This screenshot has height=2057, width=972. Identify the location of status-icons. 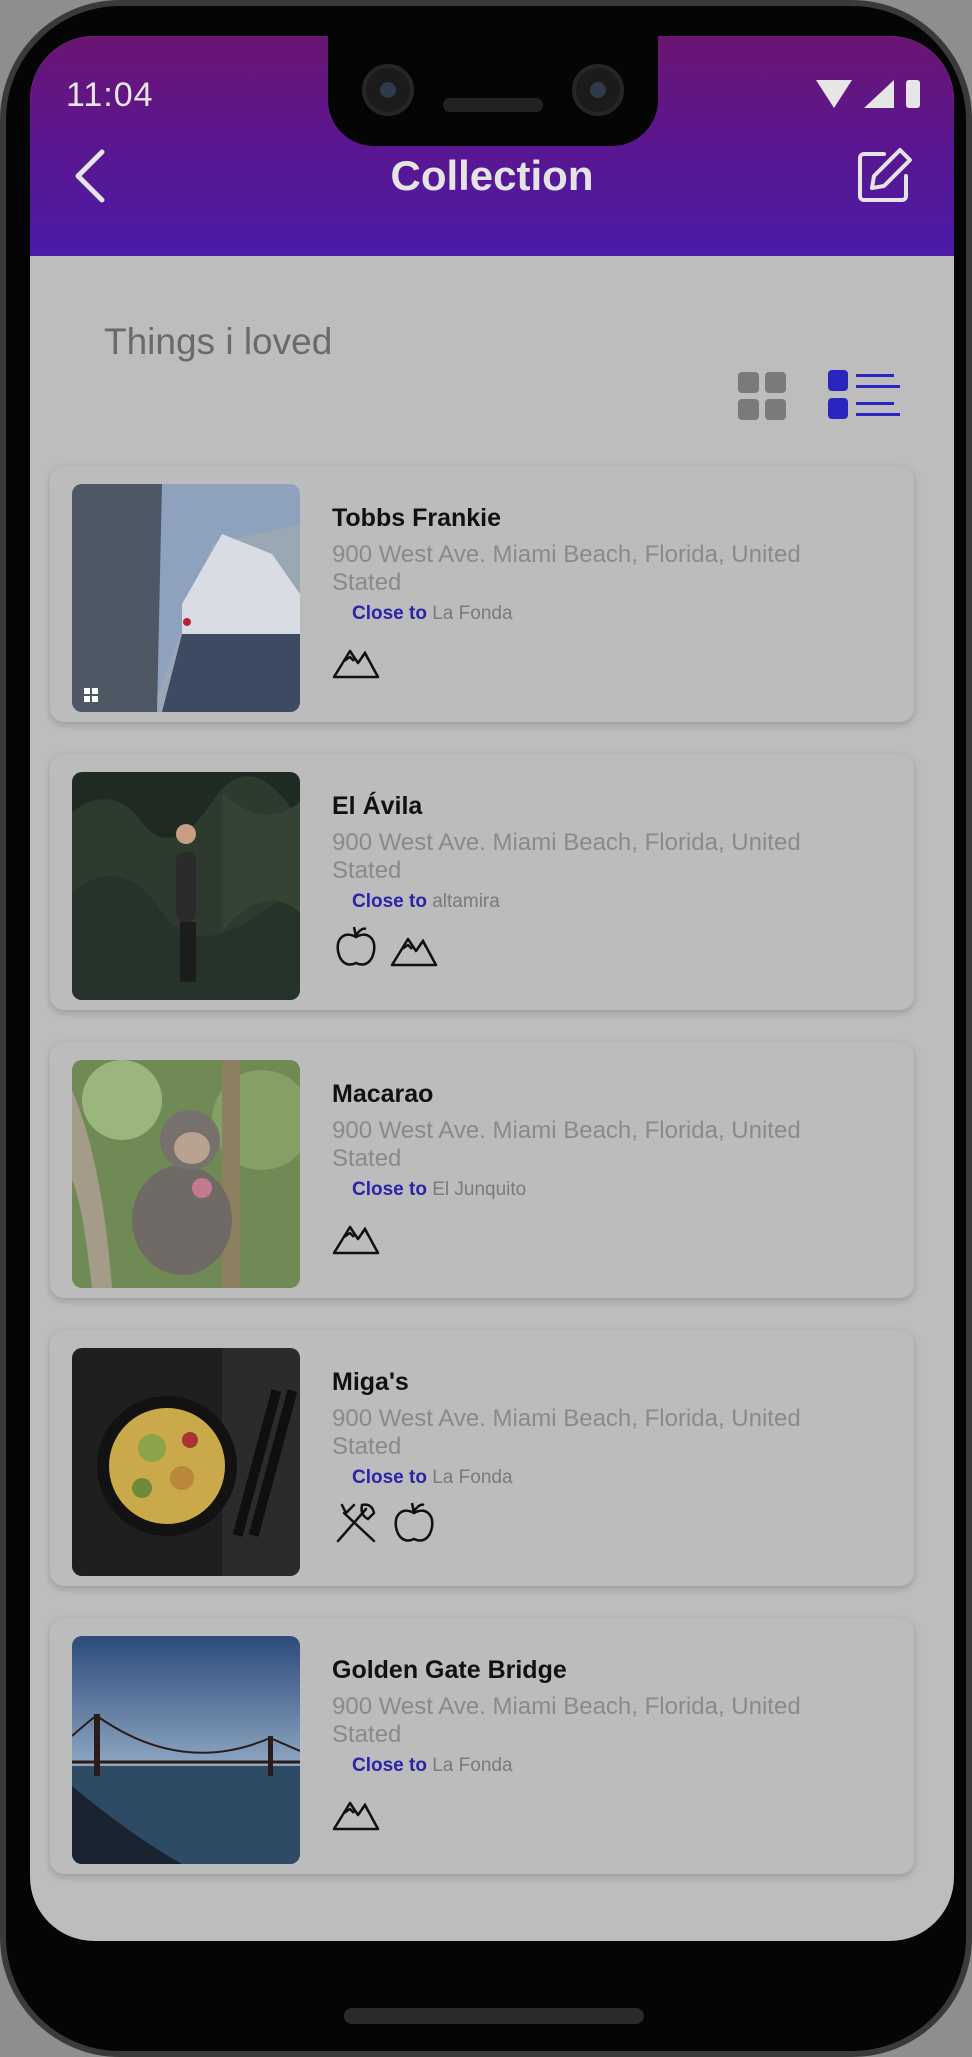
(868, 94).